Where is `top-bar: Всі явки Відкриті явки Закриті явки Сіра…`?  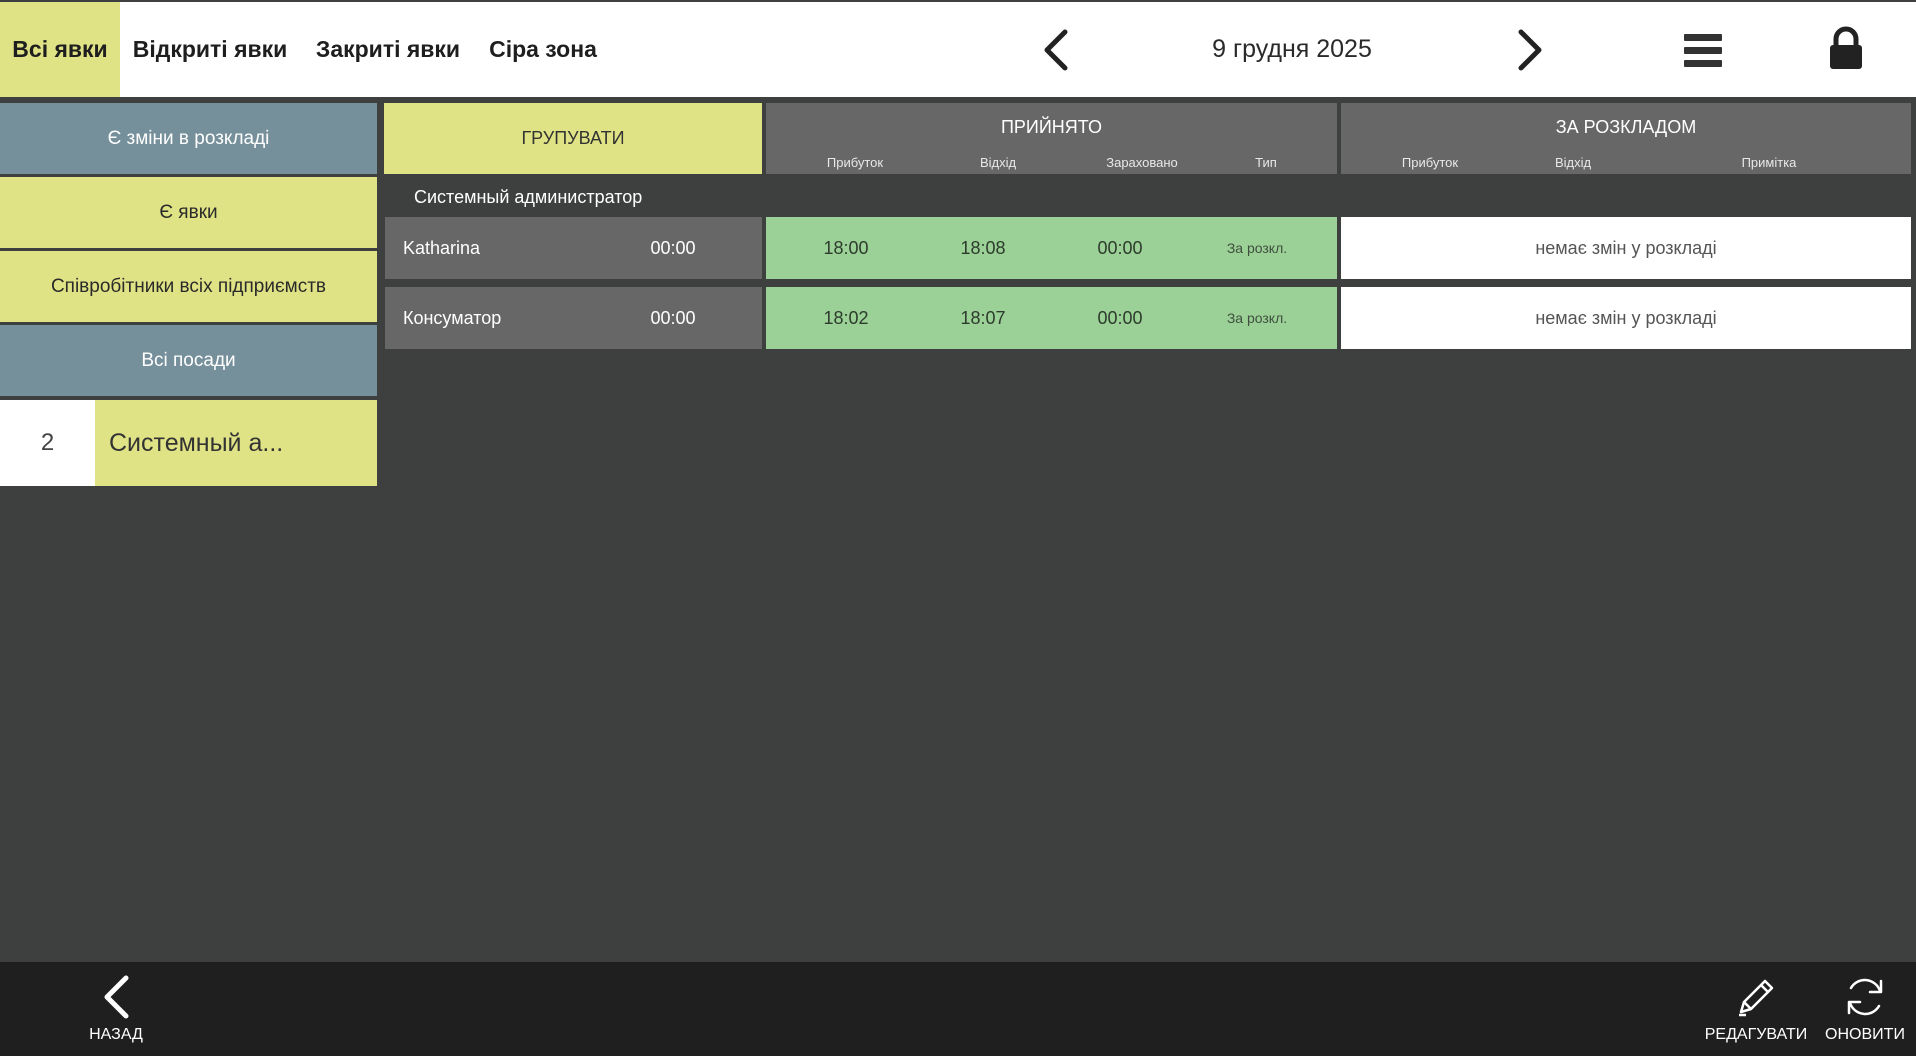
top-bar: Всі явки Відкриті явки Закриті явки Сіра… is located at coordinates (958, 48).